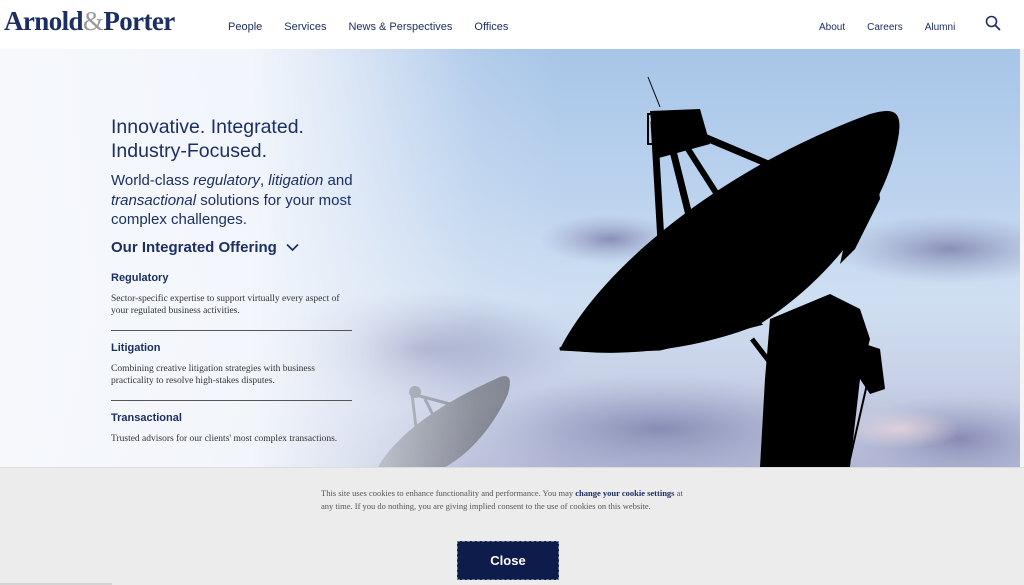  I want to click on cookie-settings-link: change your cookie settings, so click(624, 493).